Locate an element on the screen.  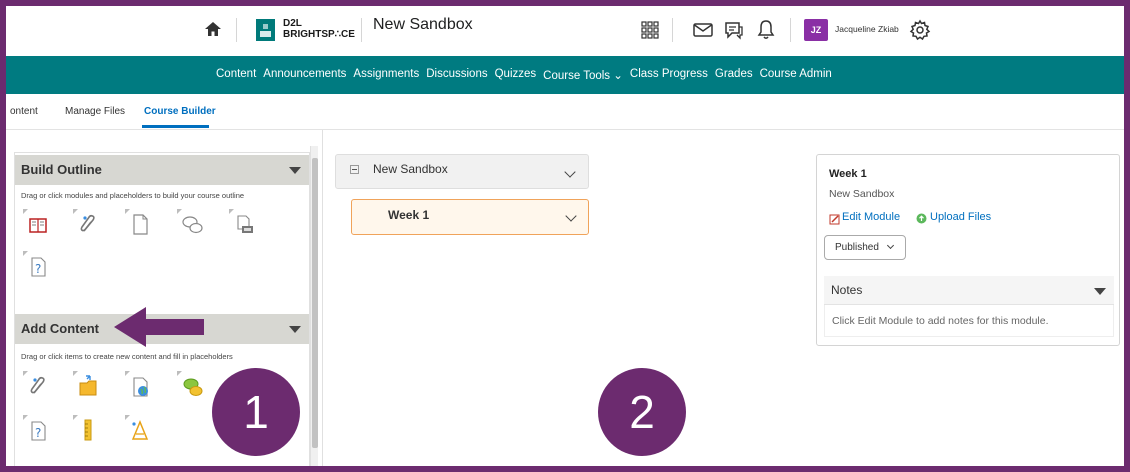
bell-icon is located at coordinates (766, 30).